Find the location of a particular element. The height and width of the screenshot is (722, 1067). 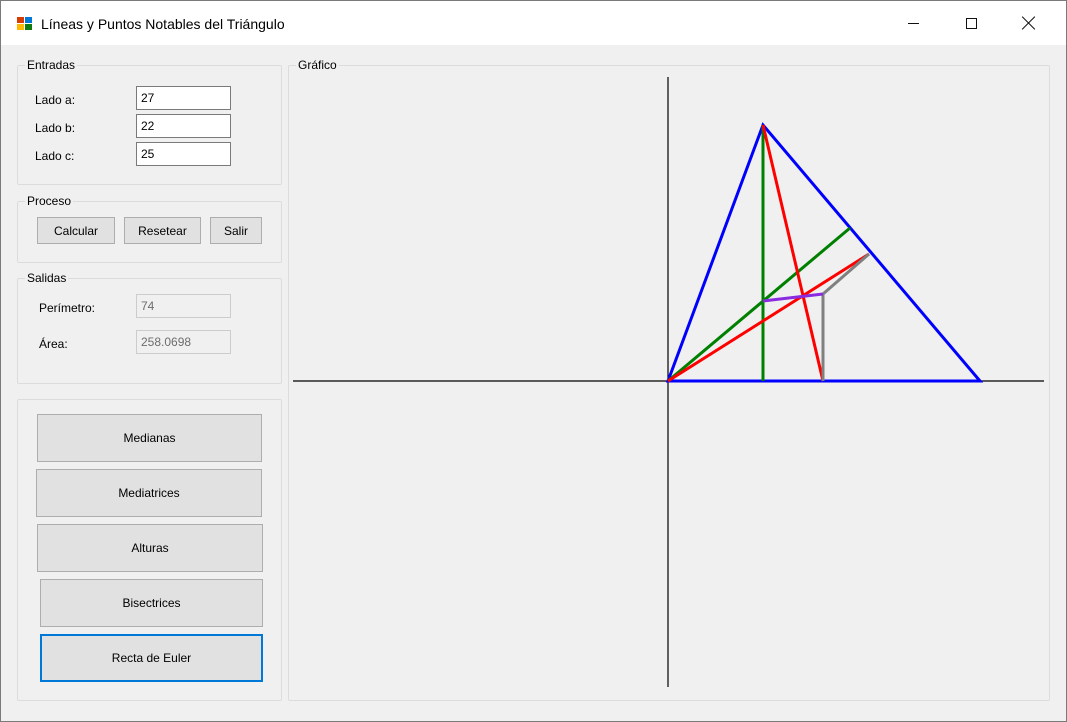

gray-diagonal is located at coordinates (846, 274).